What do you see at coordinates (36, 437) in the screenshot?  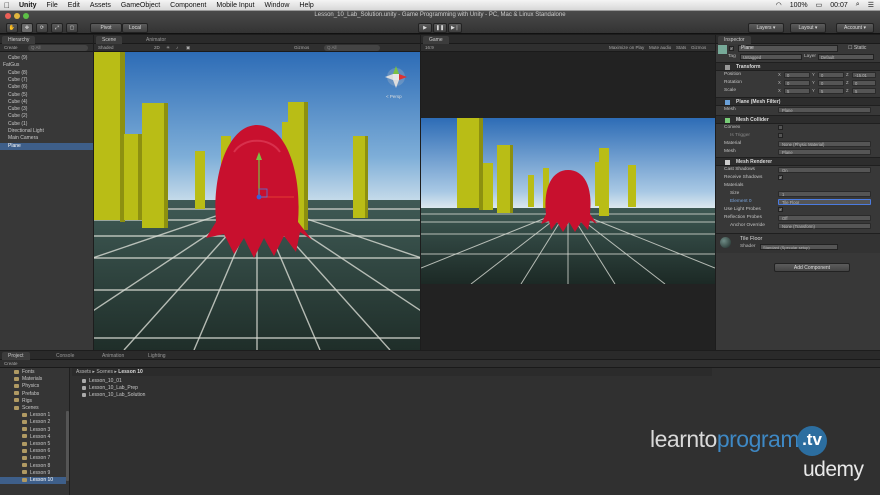 I see `project-folder: Lesson 4` at bounding box center [36, 437].